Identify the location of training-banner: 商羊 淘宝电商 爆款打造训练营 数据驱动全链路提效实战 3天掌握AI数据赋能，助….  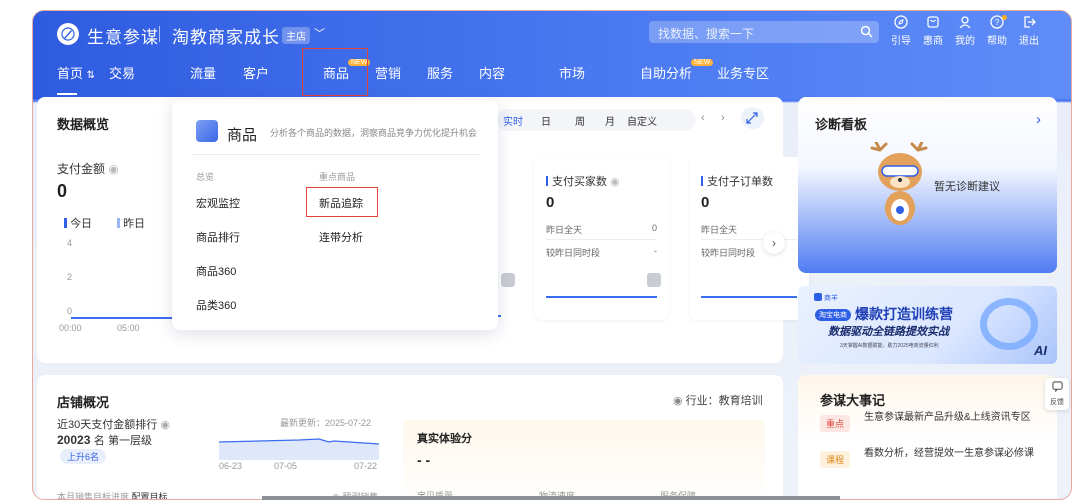
(927, 325).